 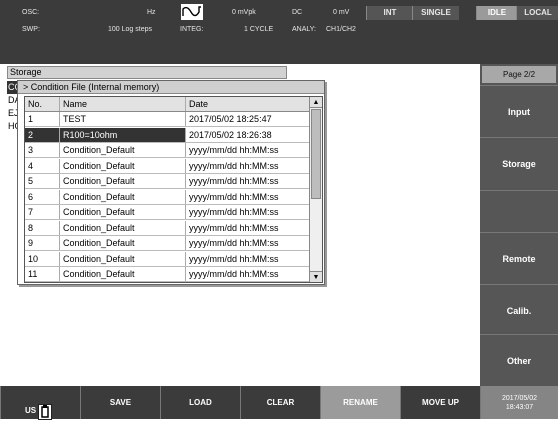 I want to click on swp-value: 100 Log steps, so click(x=130, y=29).